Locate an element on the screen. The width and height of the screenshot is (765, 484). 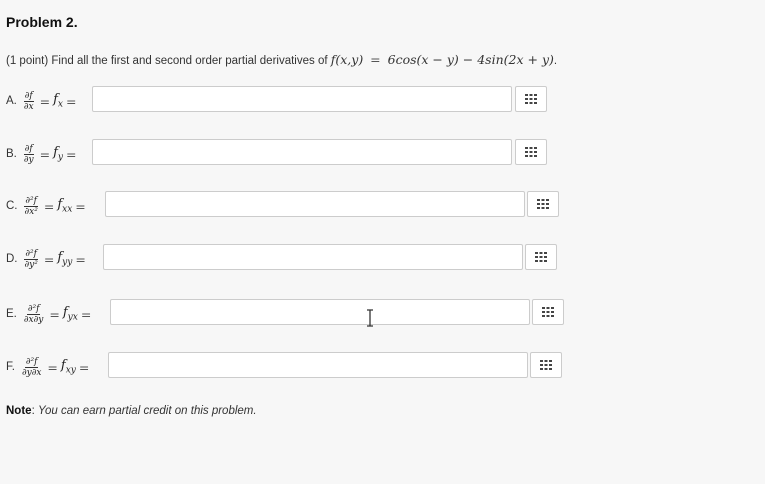
equation-editor-button-c is located at coordinates (543, 204).